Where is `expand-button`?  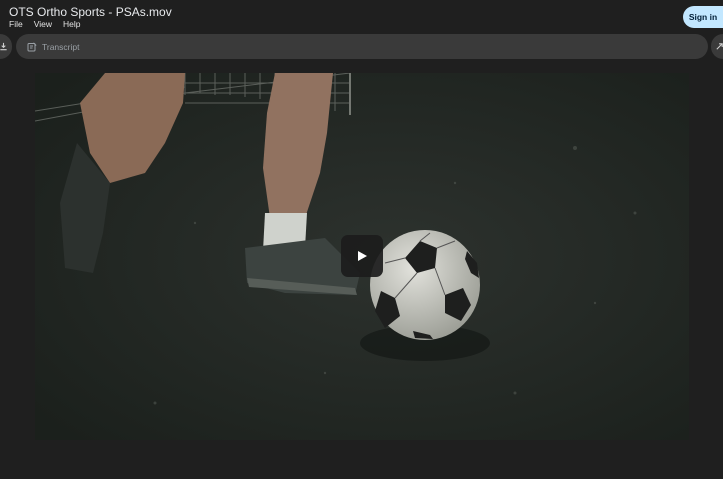
expand-button is located at coordinates (717, 46).